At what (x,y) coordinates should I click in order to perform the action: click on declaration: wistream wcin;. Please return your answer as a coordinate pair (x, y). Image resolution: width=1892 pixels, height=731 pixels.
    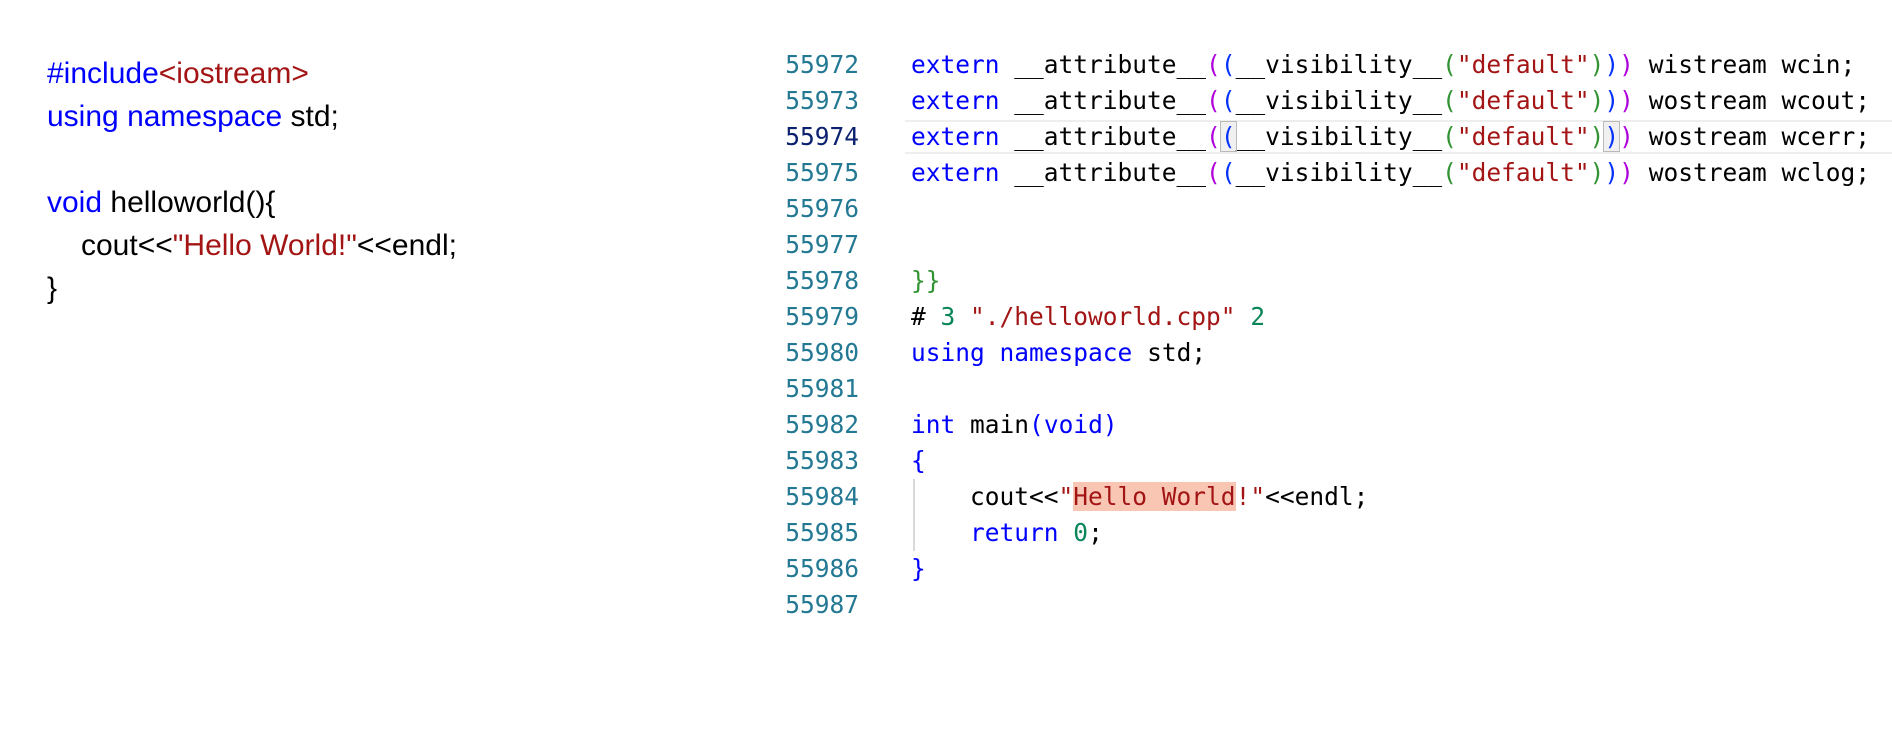
    Looking at the image, I should click on (1752, 64).